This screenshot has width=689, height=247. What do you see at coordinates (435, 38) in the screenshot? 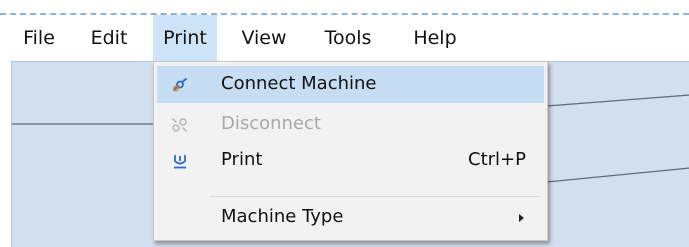
I see `menu-help: Help` at bounding box center [435, 38].